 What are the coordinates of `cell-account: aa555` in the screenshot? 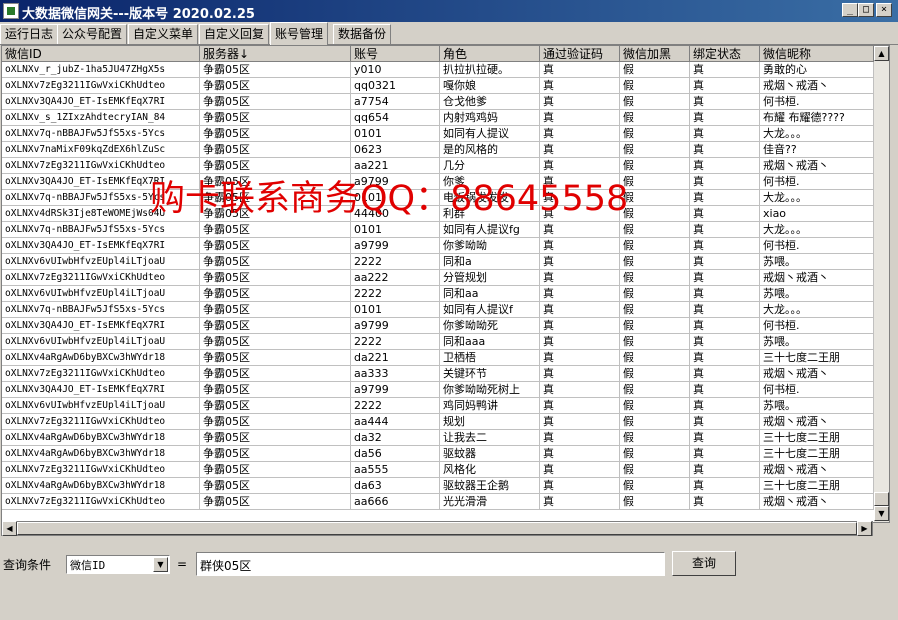 It's located at (395, 470).